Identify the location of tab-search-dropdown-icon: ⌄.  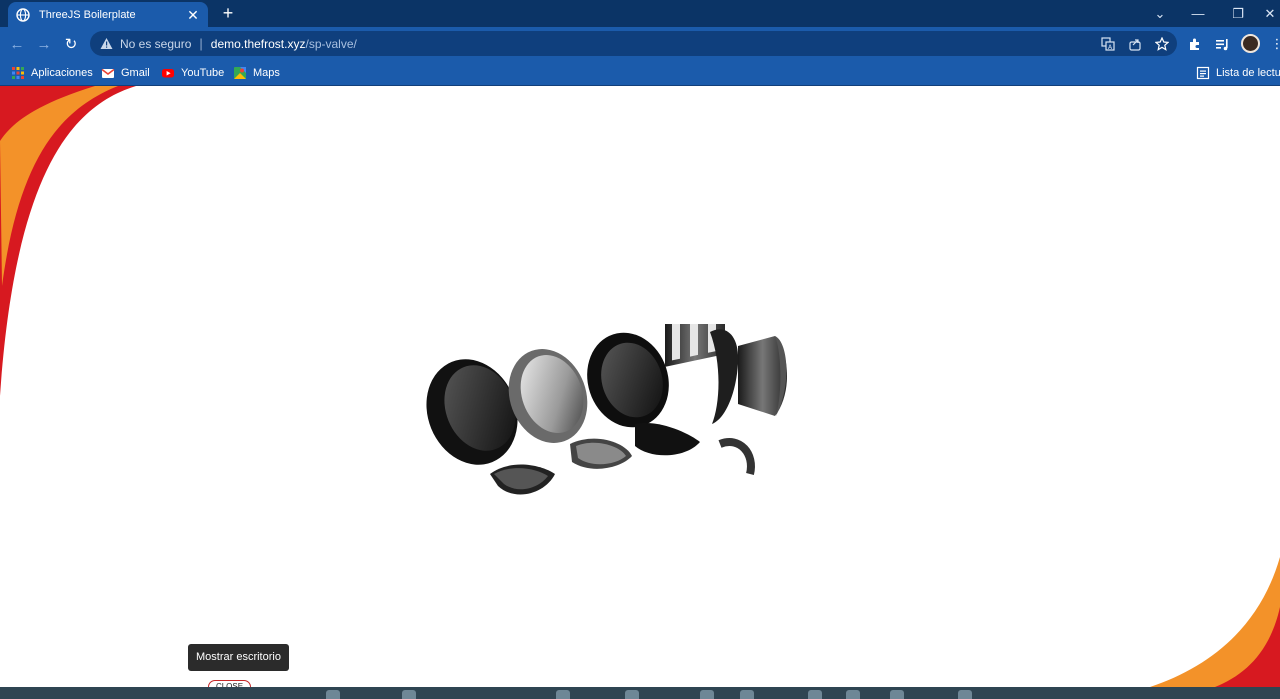
(1160, 13).